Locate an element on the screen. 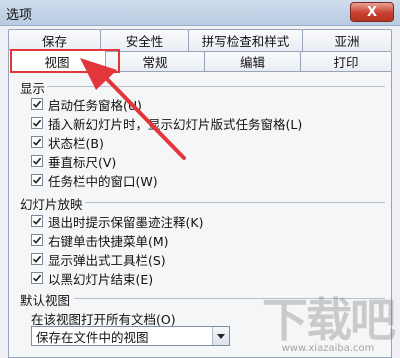 The image size is (400, 358). option-status-bar: 状态栏(B) is located at coordinates (67, 142).